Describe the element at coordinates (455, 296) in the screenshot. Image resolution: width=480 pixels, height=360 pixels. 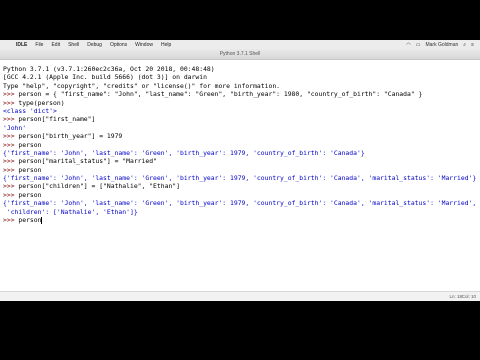
I see `line-indicator: Ln: 18` at that location.